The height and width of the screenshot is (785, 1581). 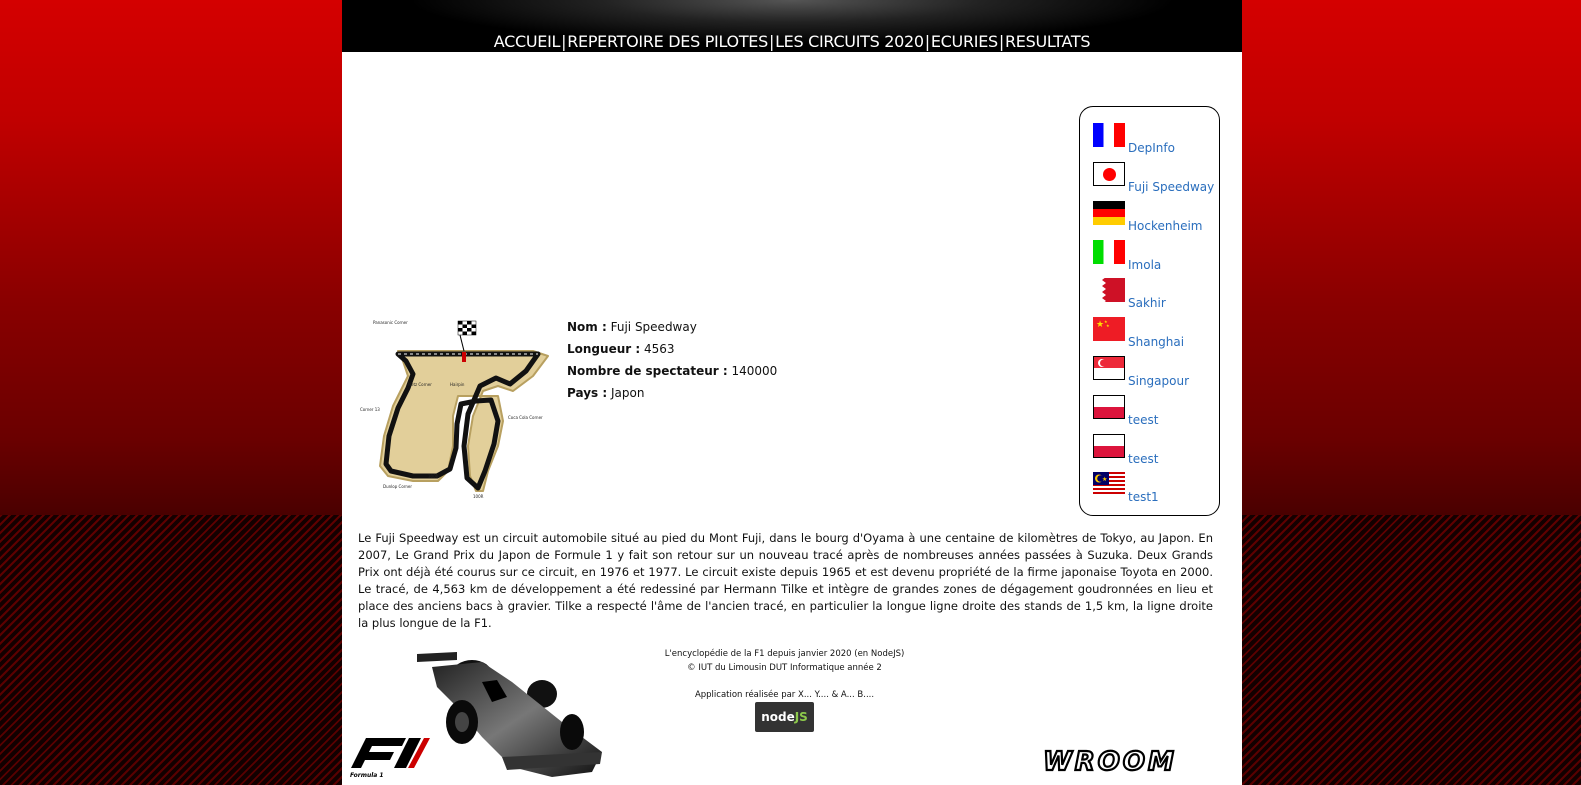 I want to click on circuit-list-item: Imola, so click(x=1155, y=256).